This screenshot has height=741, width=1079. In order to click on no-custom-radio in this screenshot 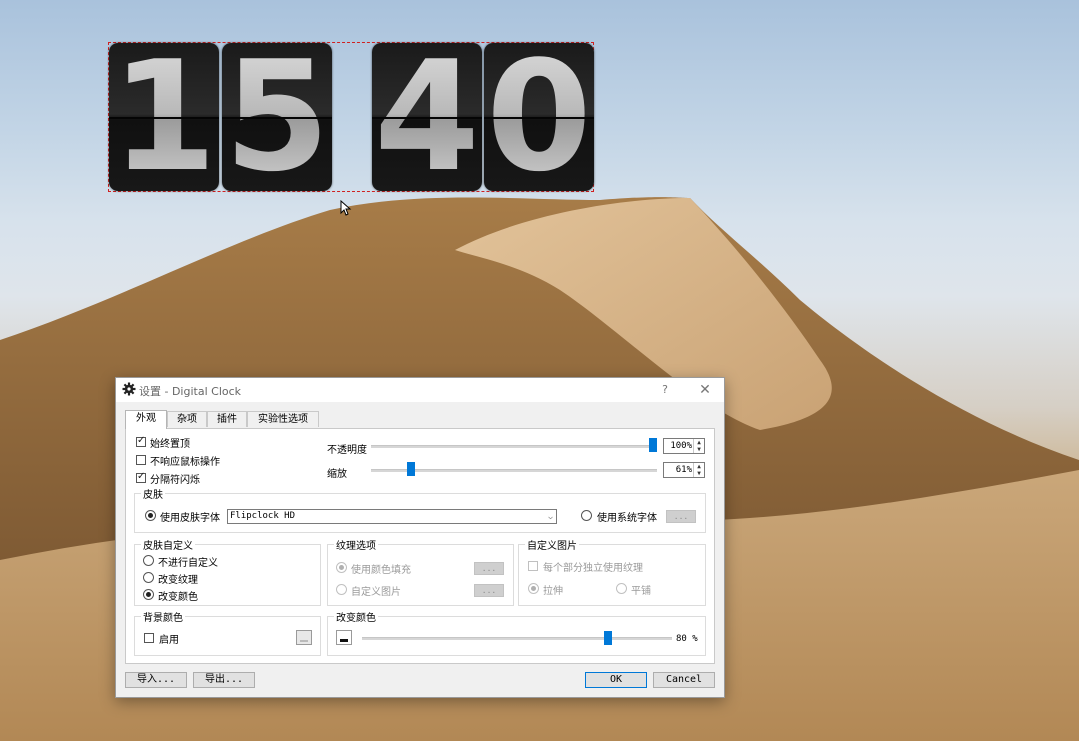, I will do `click(148, 560)`.